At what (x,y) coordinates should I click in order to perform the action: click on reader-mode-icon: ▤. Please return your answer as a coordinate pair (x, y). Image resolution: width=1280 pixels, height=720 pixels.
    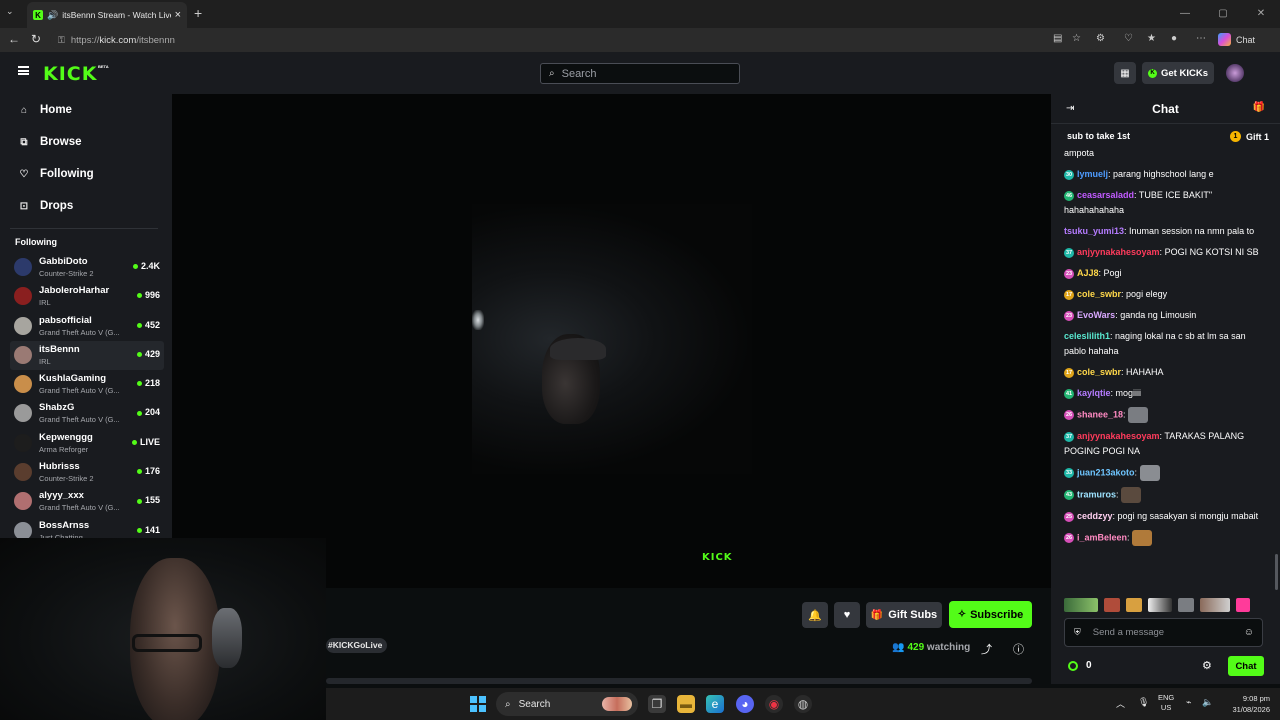
    Looking at the image, I should click on (1057, 38).